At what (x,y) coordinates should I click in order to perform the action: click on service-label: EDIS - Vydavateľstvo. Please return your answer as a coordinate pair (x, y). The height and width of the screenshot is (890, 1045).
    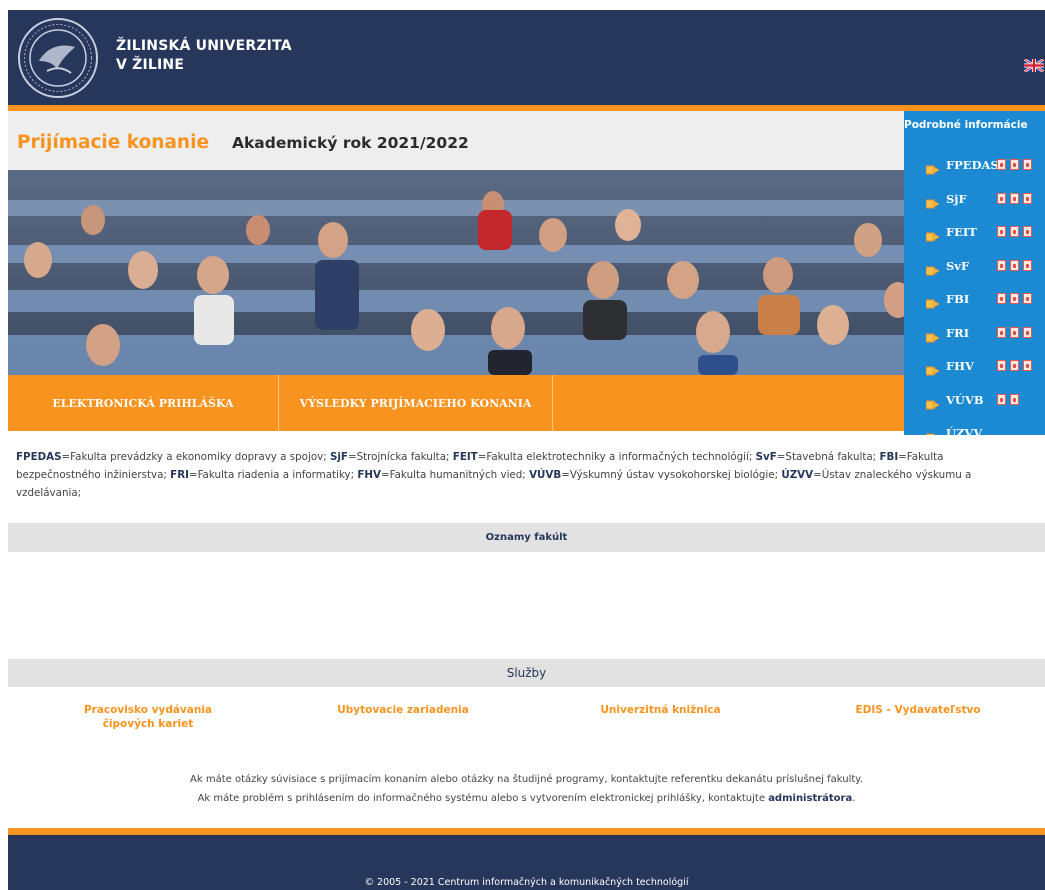
    Looking at the image, I should click on (918, 710).